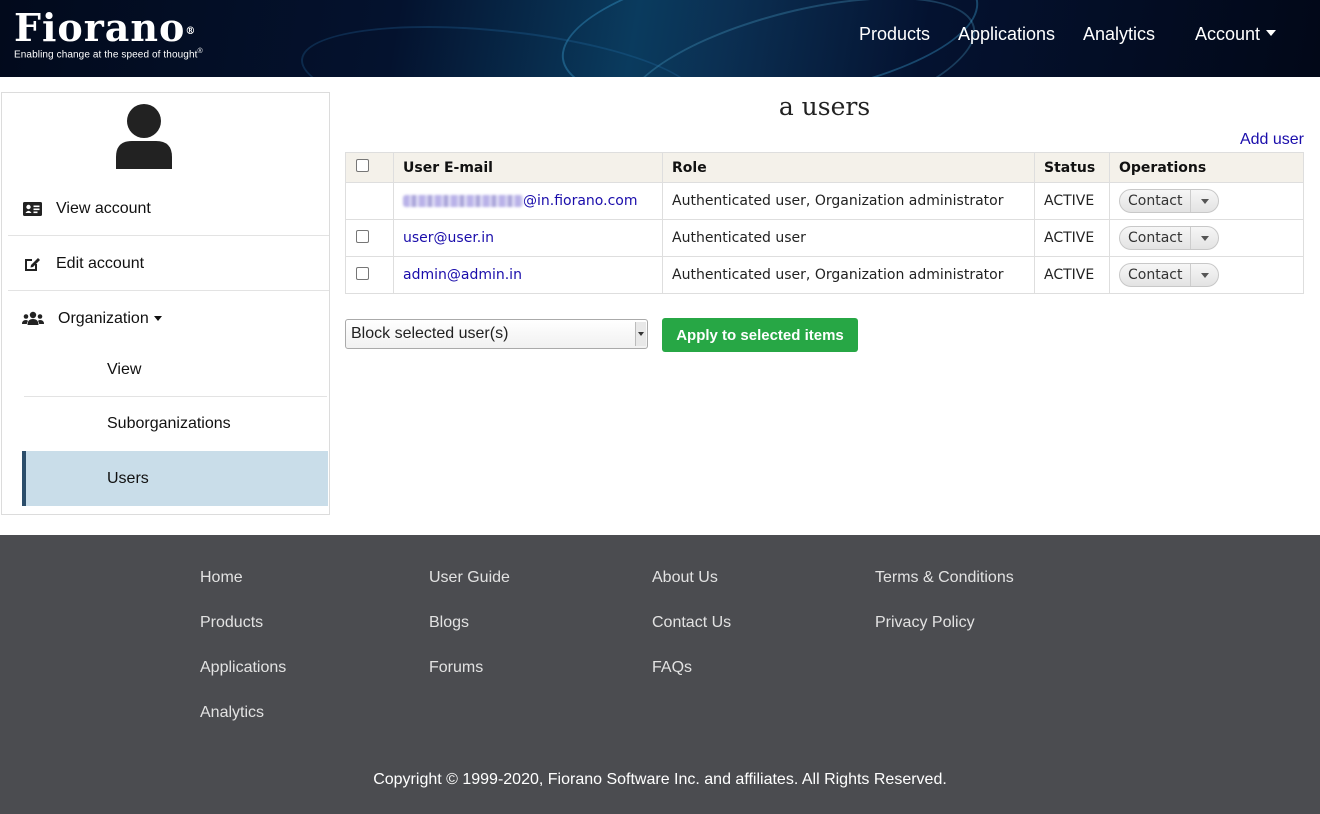 The image size is (1320, 814). Describe the element at coordinates (221, 578) in the screenshot. I see `footer-link-home: Home` at that location.